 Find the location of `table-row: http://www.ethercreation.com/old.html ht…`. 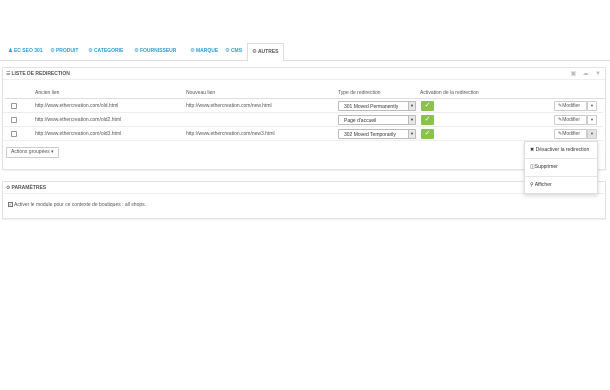

table-row: http://www.ethercreation.com/old.html ht… is located at coordinates (303, 106).